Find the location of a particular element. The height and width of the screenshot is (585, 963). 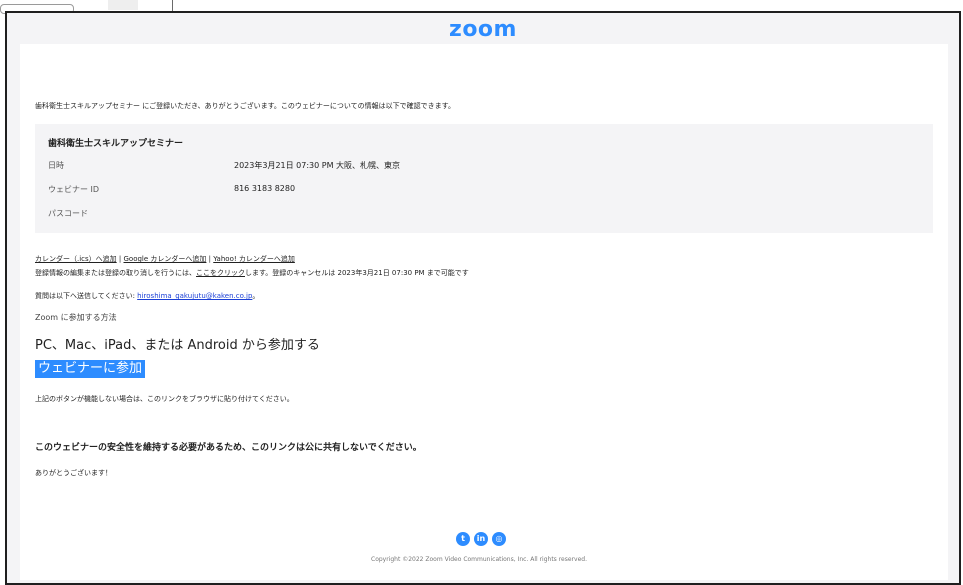

add-yahoo-calendar-link: Yahoo! カレンダーへ追加 is located at coordinates (254, 259).